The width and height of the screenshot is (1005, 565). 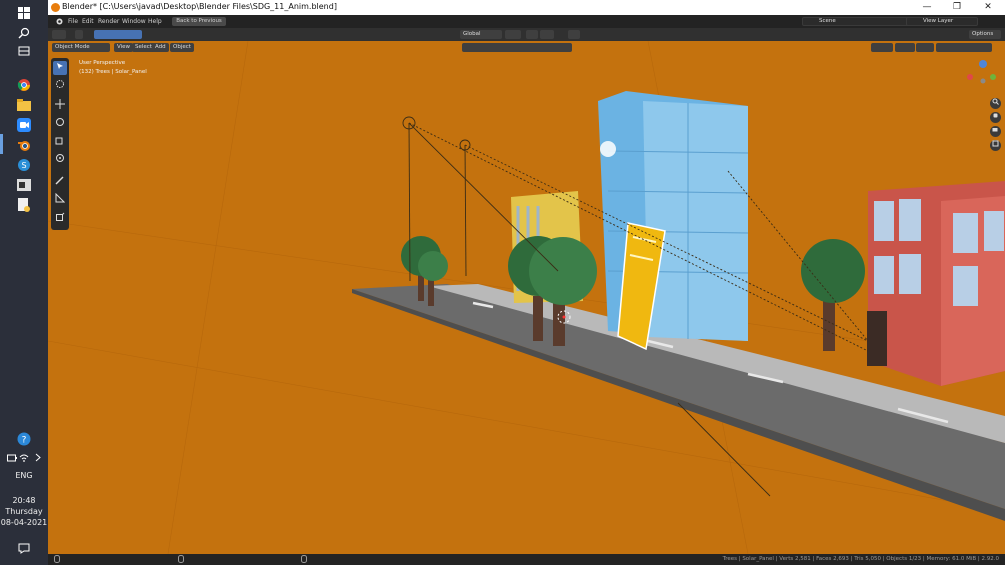 I want to click on file-explorer-icon, so click(x=24, y=105).